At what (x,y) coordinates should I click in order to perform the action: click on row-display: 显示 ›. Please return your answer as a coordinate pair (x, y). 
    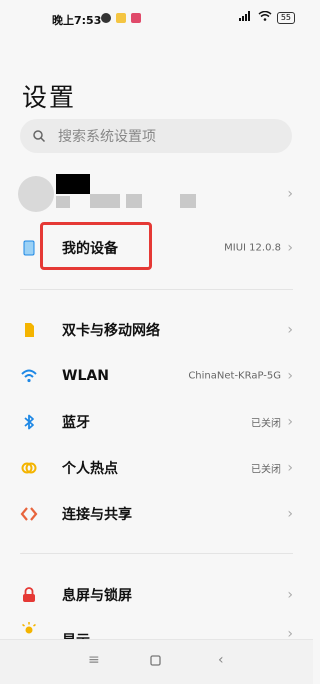
    Looking at the image, I should click on (156, 629).